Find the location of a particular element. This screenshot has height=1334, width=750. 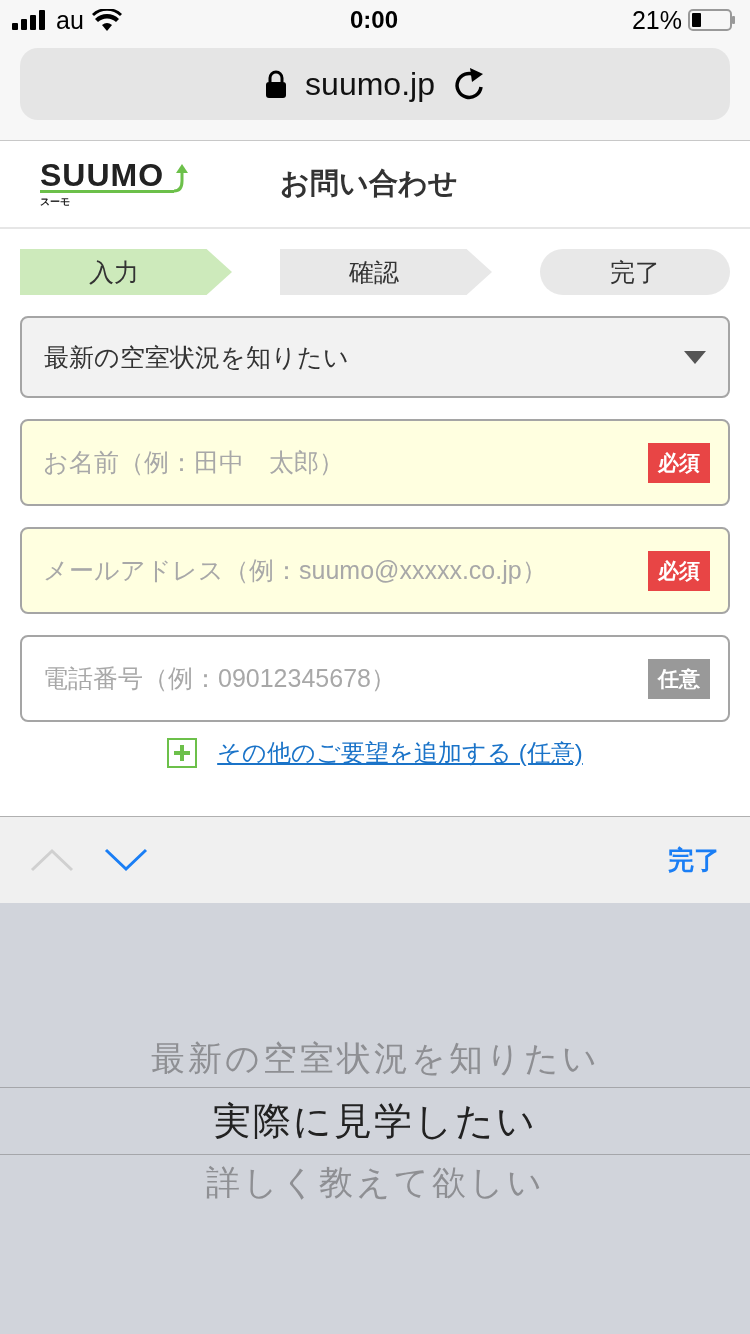

reload-icon is located at coordinates (468, 84).